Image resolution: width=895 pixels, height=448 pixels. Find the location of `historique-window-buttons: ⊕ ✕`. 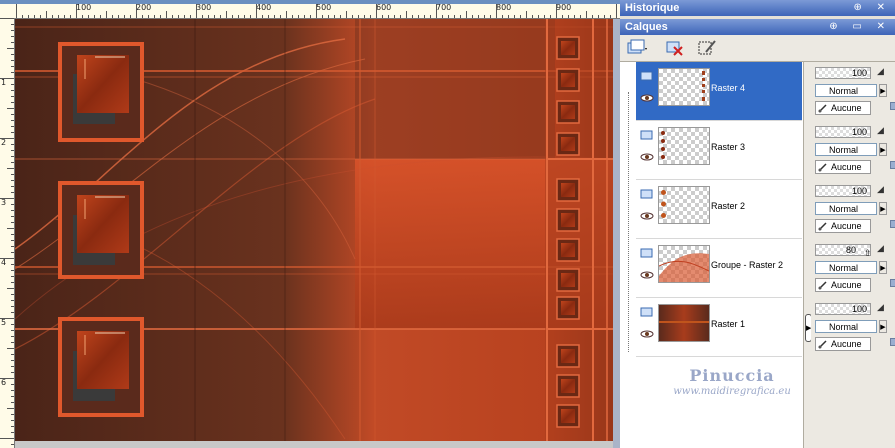

historique-window-buttons: ⊕ ✕ is located at coordinates (872, 8).